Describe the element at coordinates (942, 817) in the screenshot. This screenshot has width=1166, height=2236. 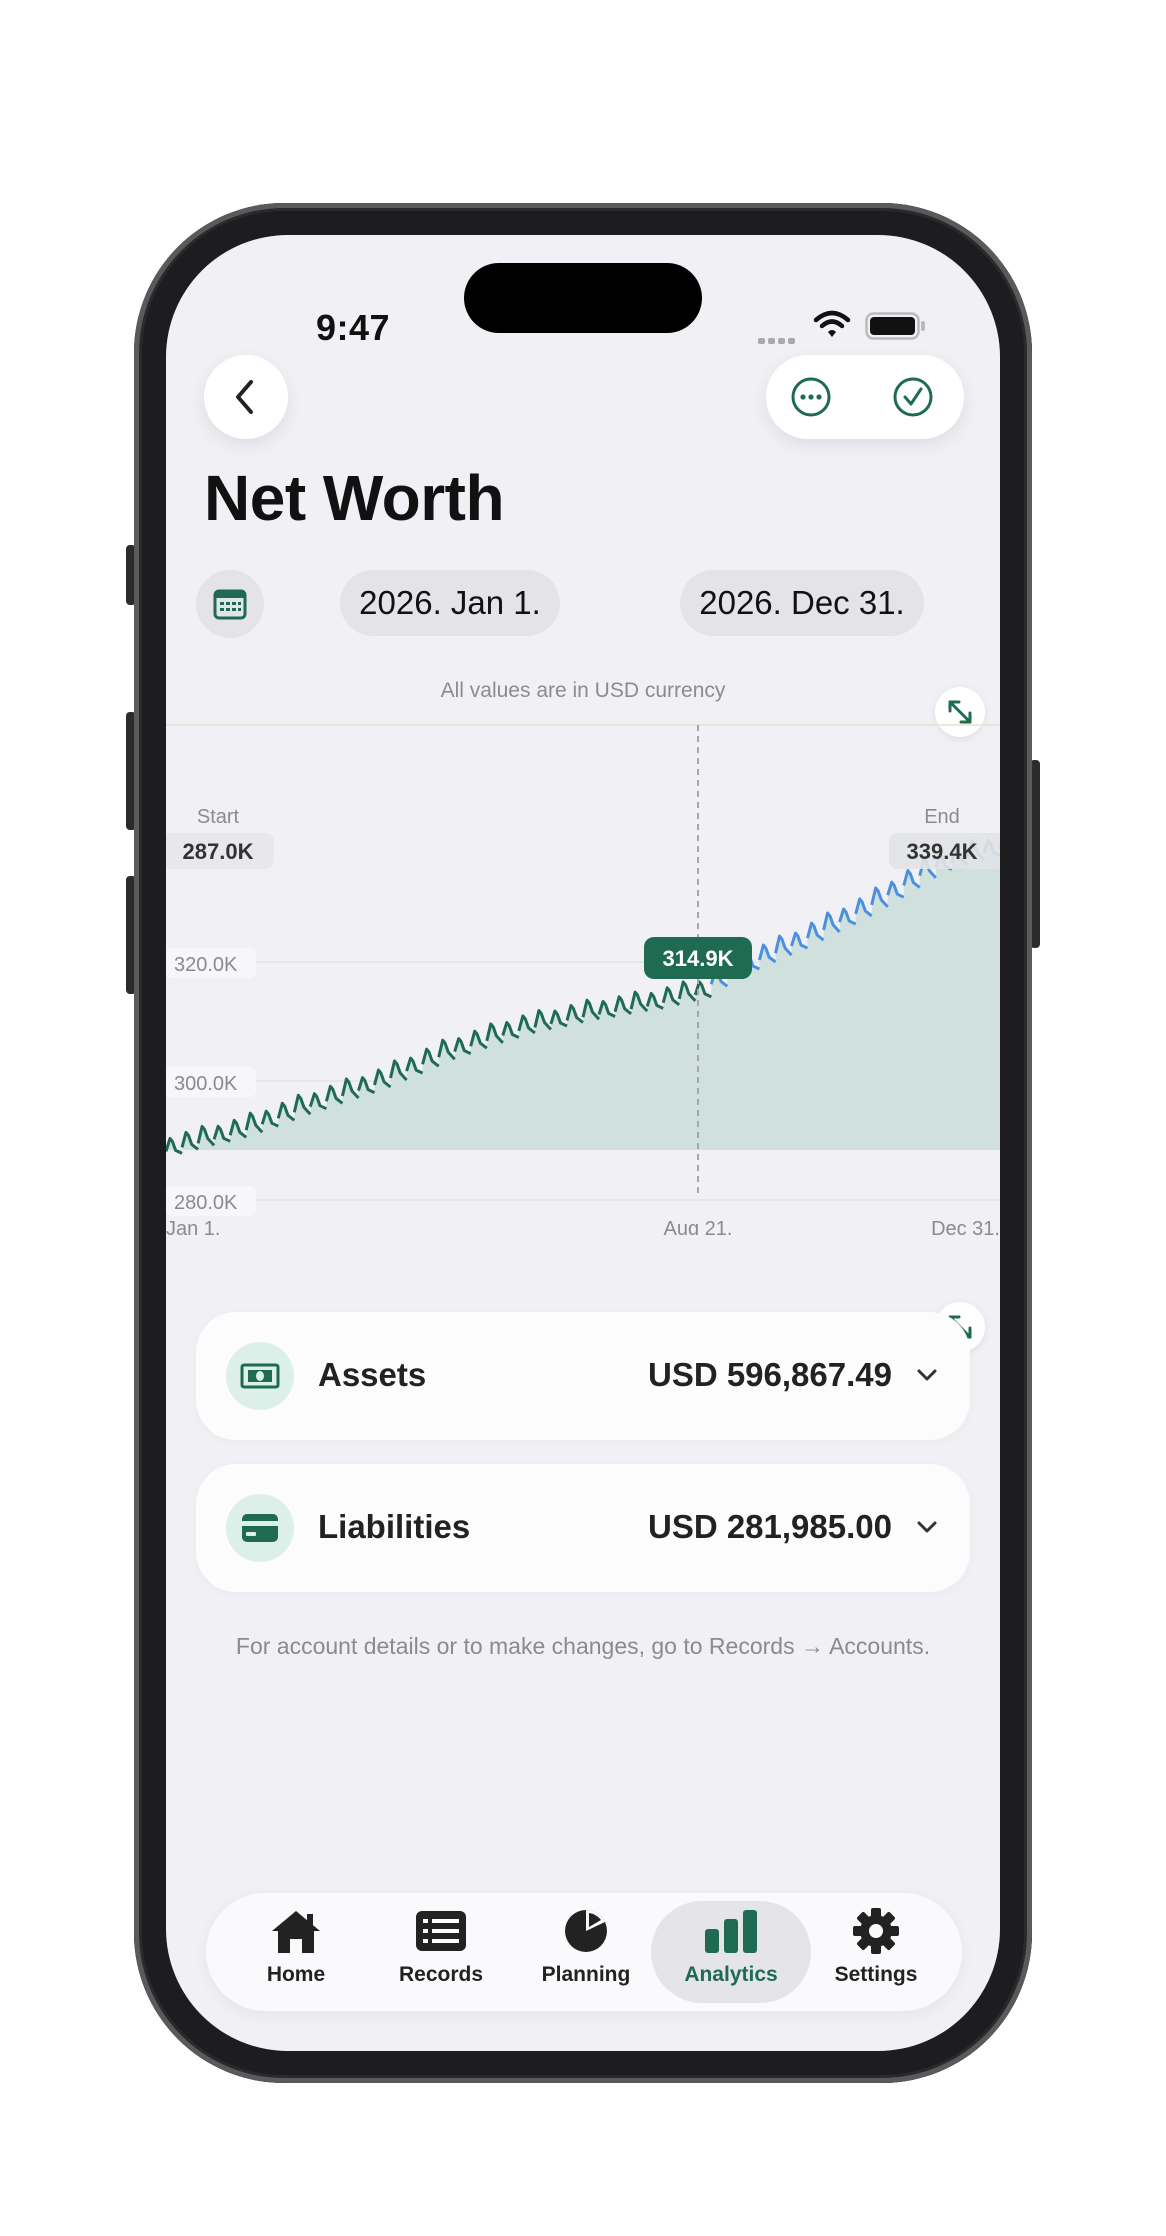
I see `end-label: End` at that location.